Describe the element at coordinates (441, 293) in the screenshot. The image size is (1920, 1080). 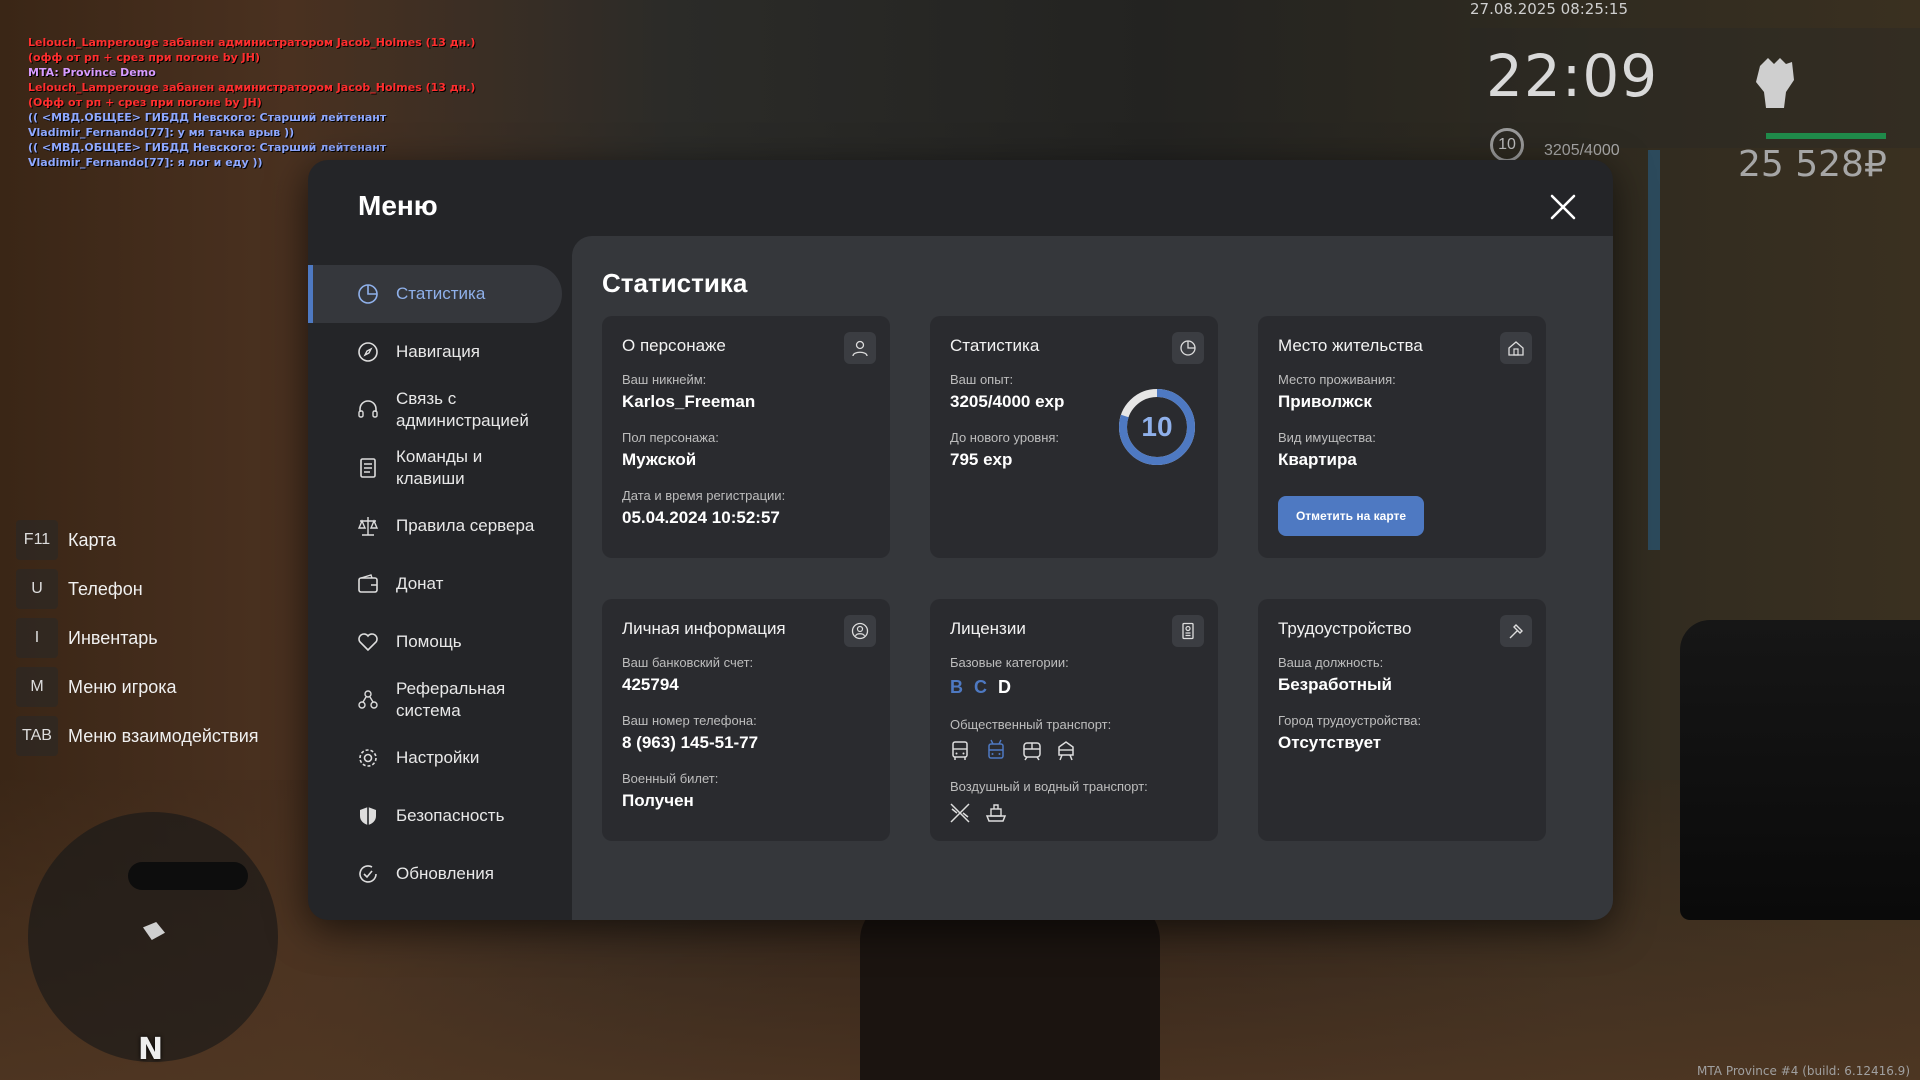
I see `sidebar-item-label: Статистика` at that location.